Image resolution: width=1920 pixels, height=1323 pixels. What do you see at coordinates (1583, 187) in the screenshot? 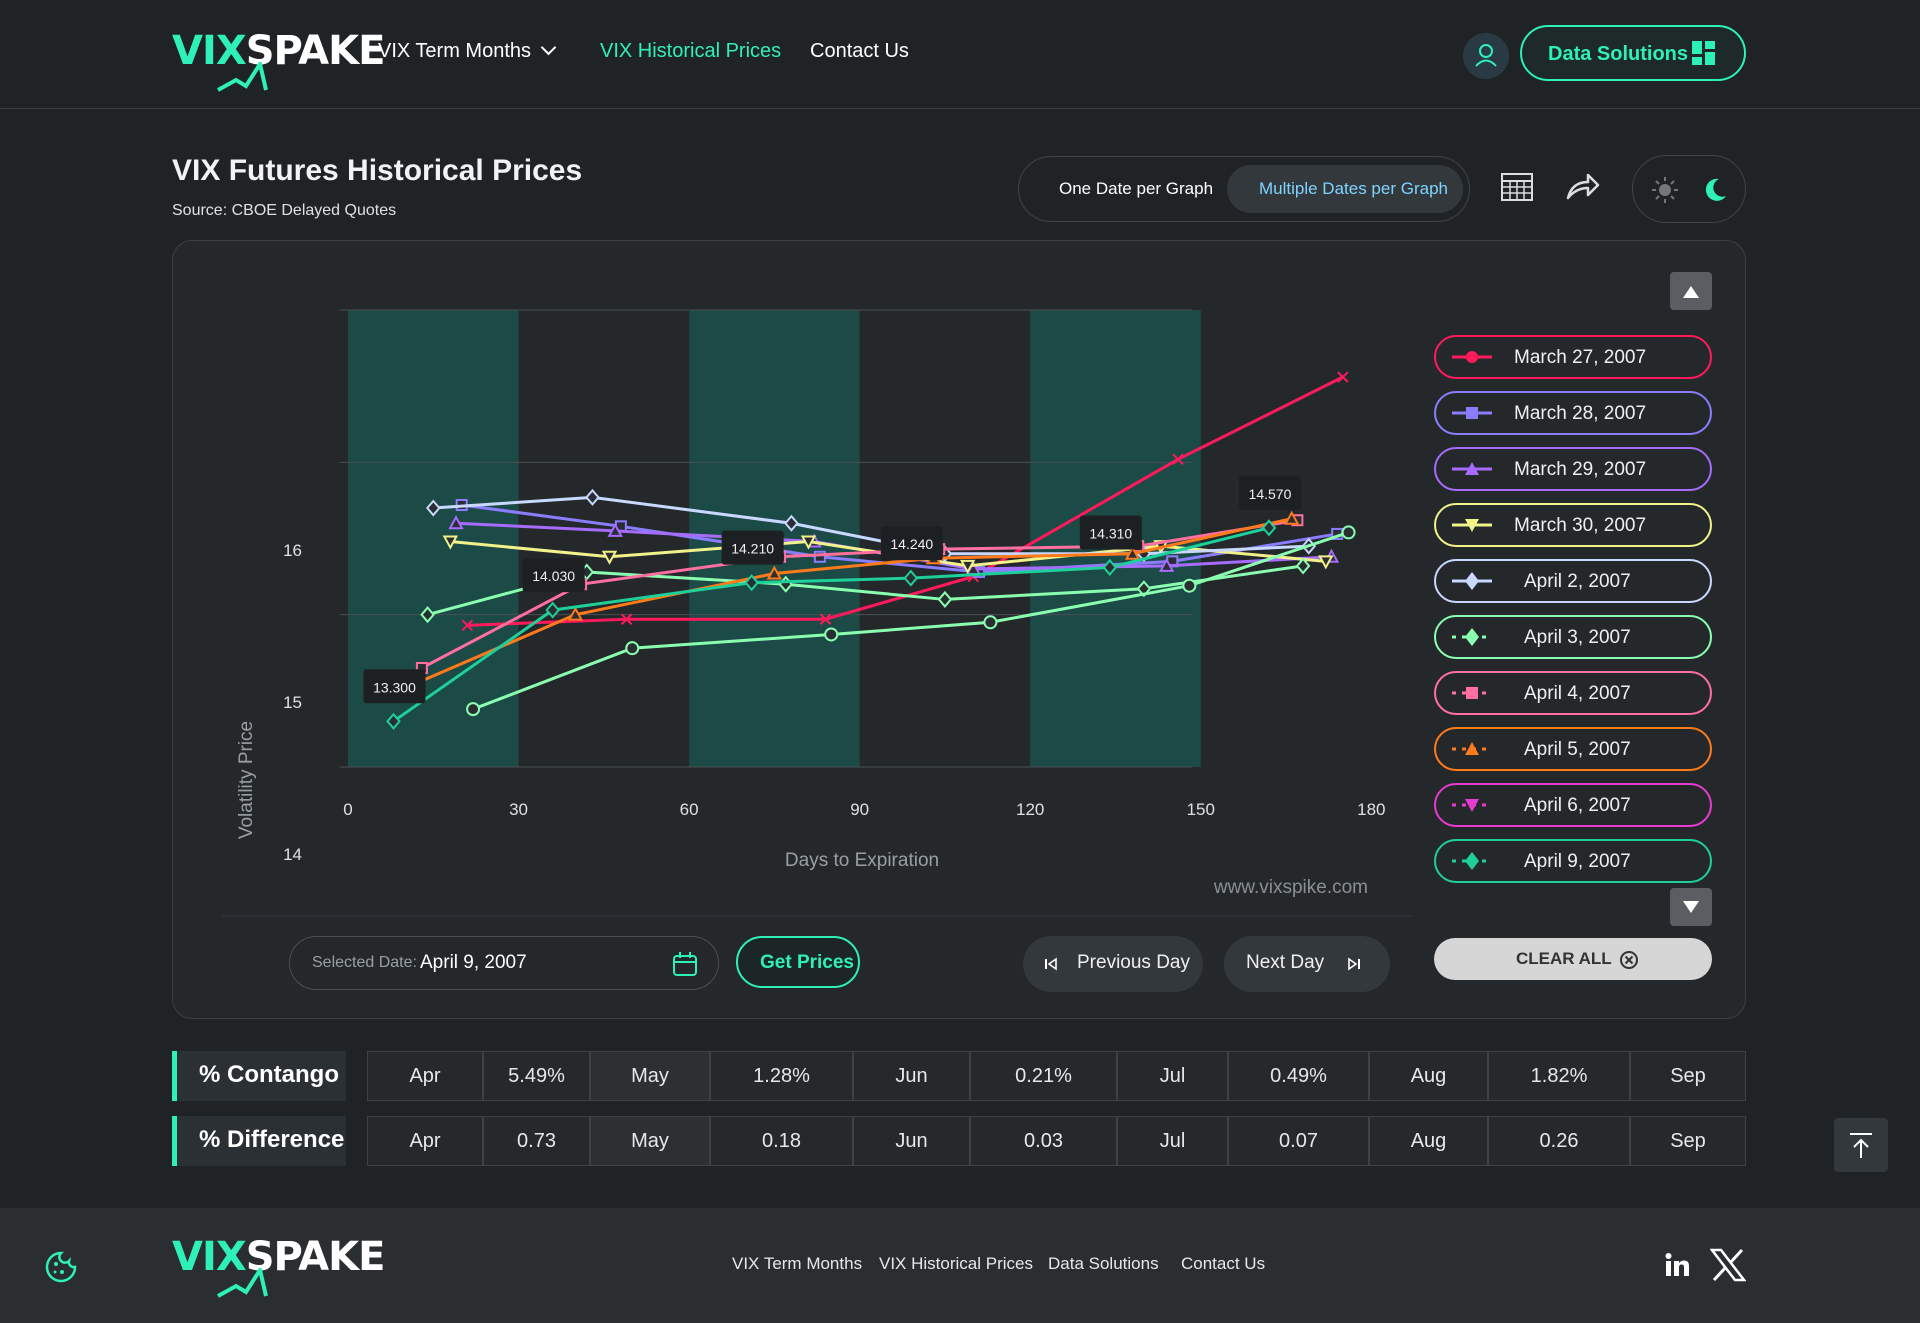
I see `share-icon` at bounding box center [1583, 187].